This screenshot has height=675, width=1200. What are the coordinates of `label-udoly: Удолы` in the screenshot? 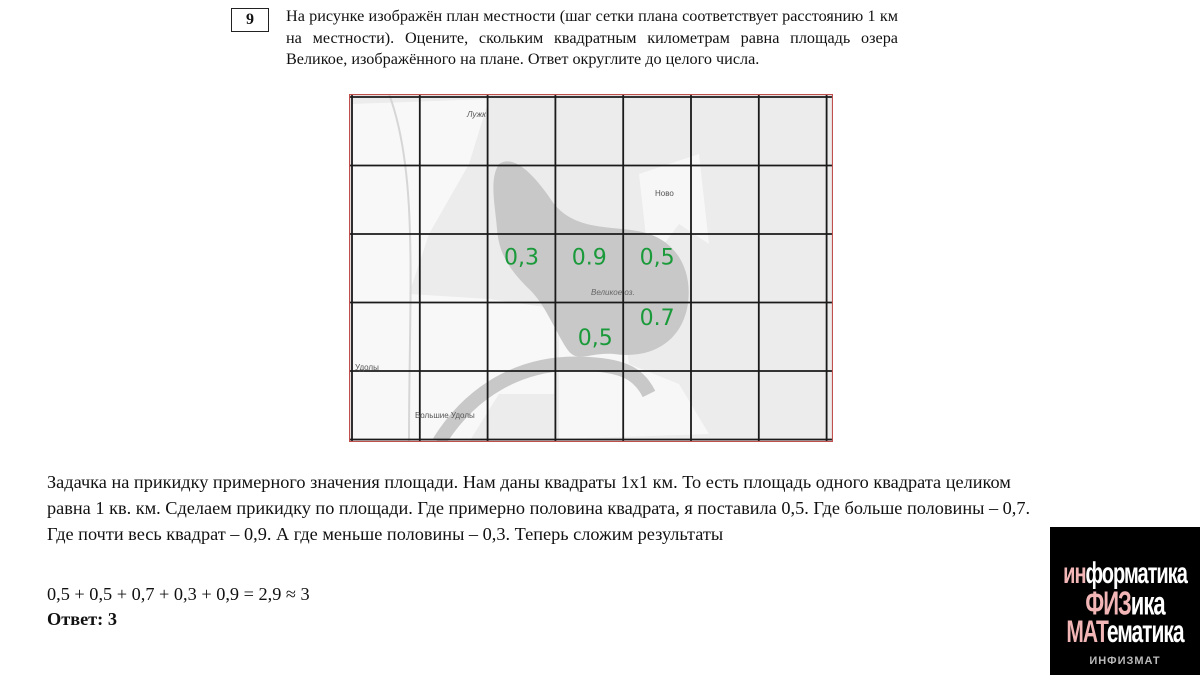 It's located at (367, 367).